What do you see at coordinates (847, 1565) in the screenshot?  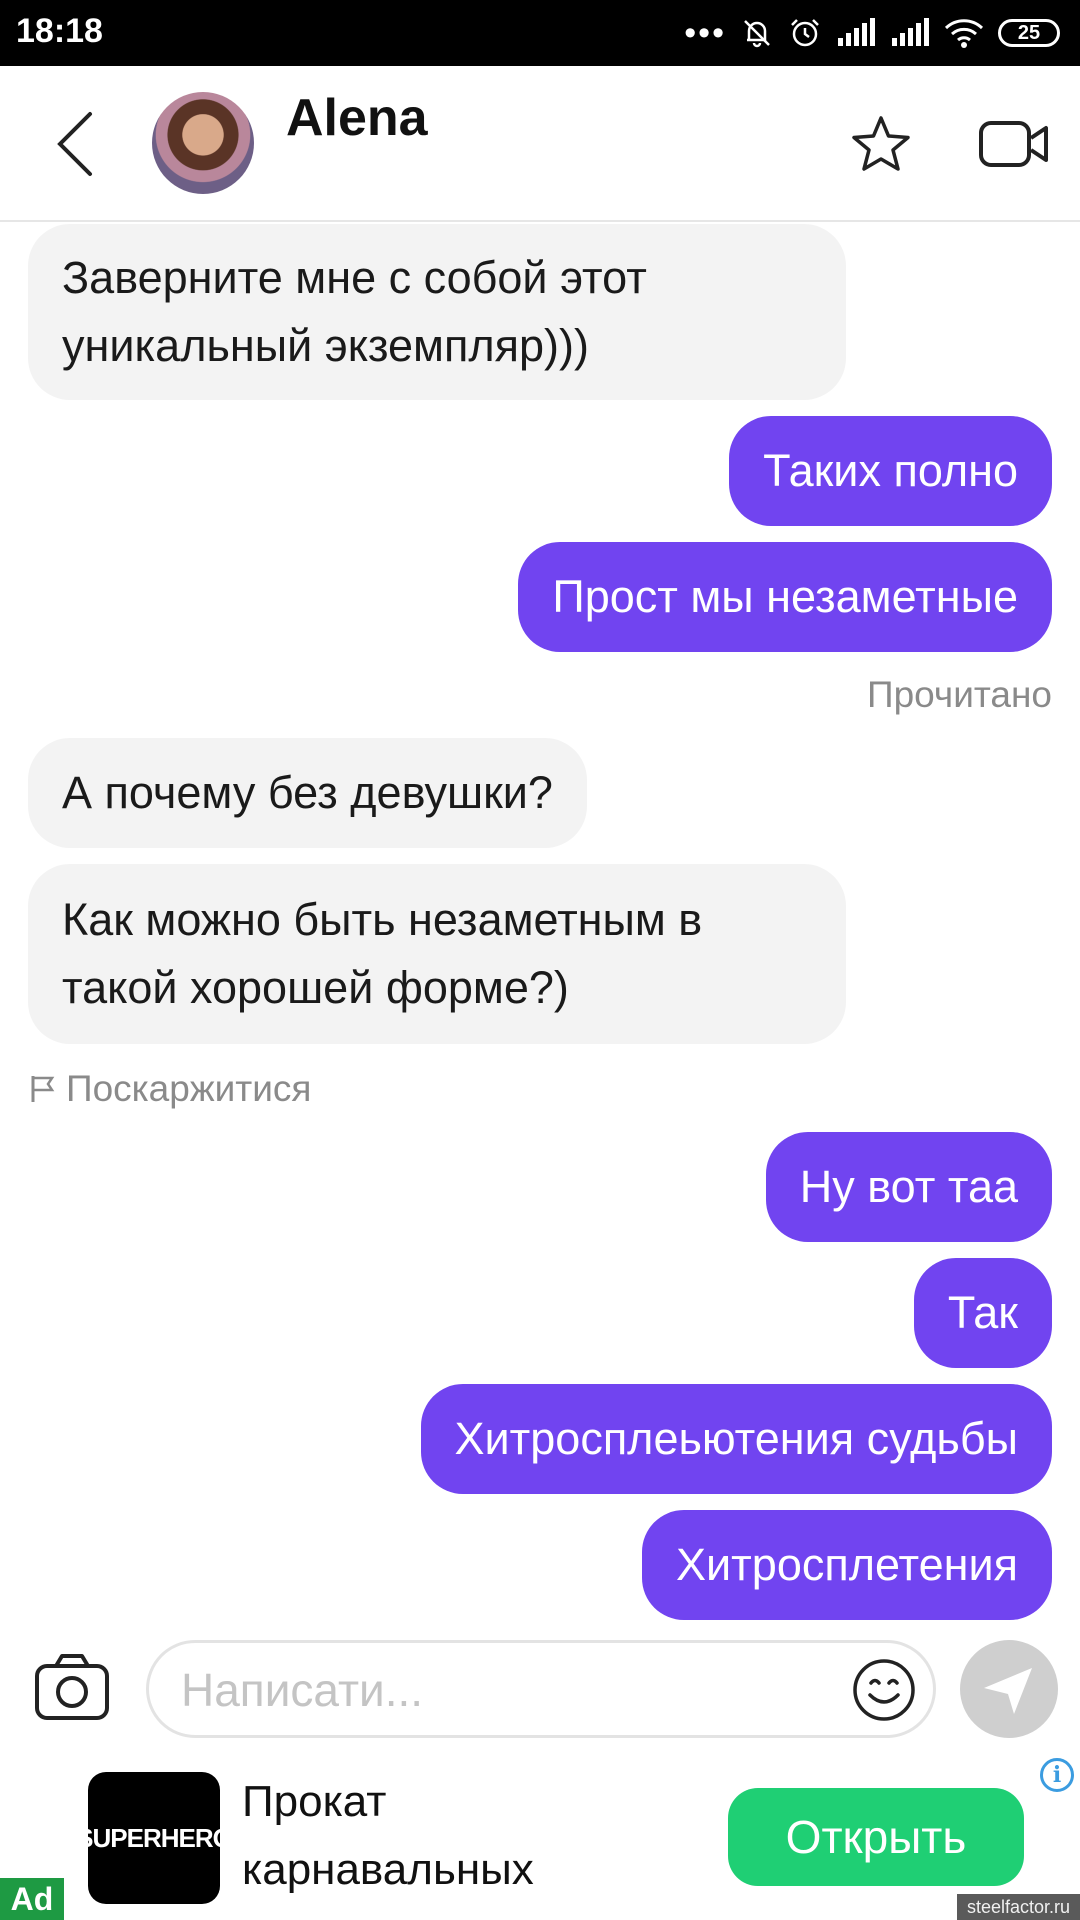 I see `message-outgoing: Хитросплетения` at bounding box center [847, 1565].